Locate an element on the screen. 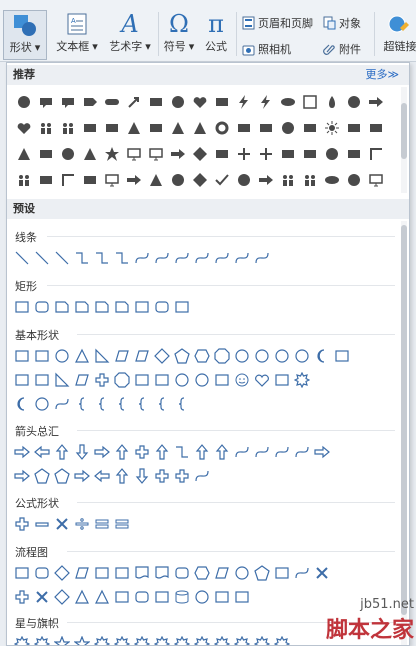  hyperlink-button: 超链接 is located at coordinates (398, 35).